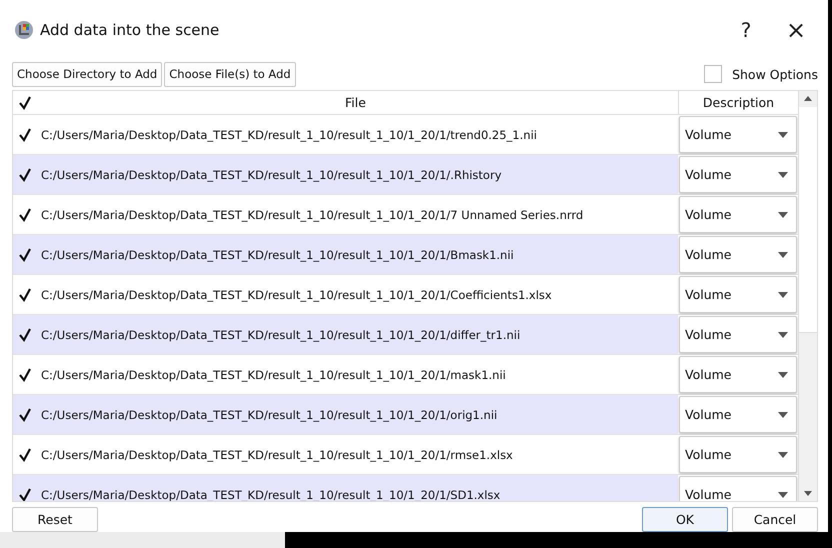 The height and width of the screenshot is (548, 832). I want to click on file-path: C:/Users/Maria/Desktop/Data_TEST_KD/result_1_10/result_1_10/1_20/1/differ_tr1.nii, so click(280, 335).